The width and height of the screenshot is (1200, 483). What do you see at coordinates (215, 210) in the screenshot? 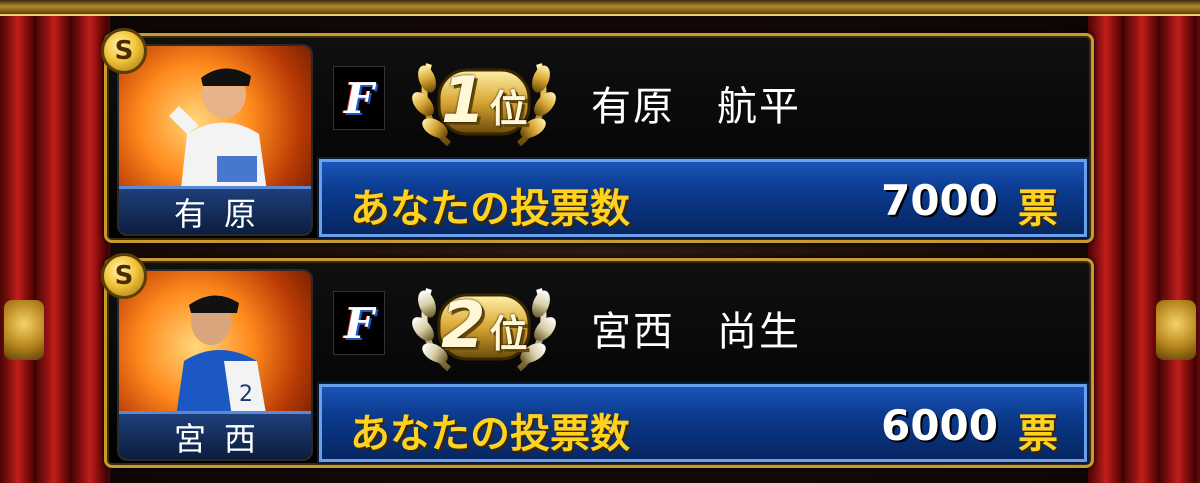
I see `name-plate: 有原` at bounding box center [215, 210].